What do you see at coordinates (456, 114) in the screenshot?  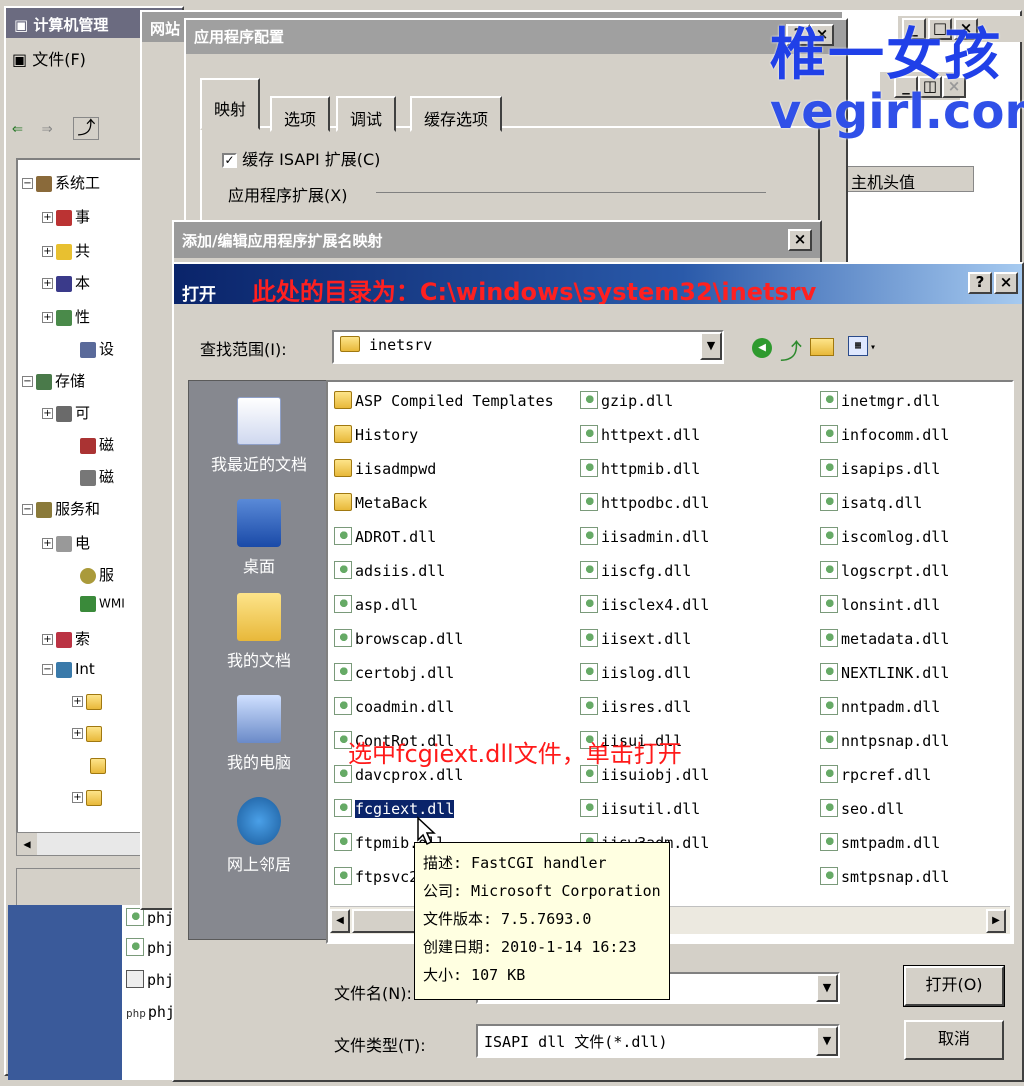 I see `tab-cache-options: 缓存选项` at bounding box center [456, 114].